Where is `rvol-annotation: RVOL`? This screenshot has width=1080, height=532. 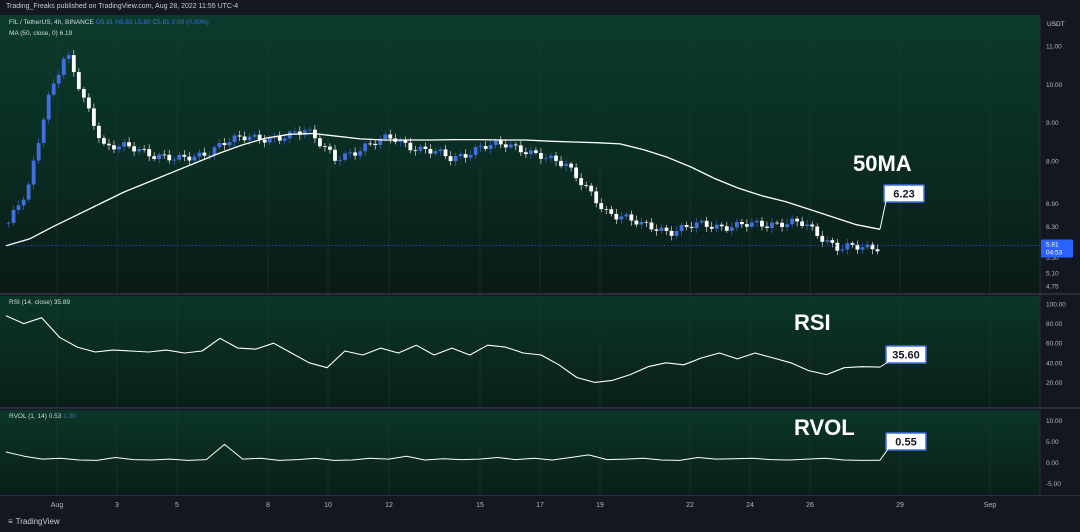 rvol-annotation: RVOL is located at coordinates (824, 427).